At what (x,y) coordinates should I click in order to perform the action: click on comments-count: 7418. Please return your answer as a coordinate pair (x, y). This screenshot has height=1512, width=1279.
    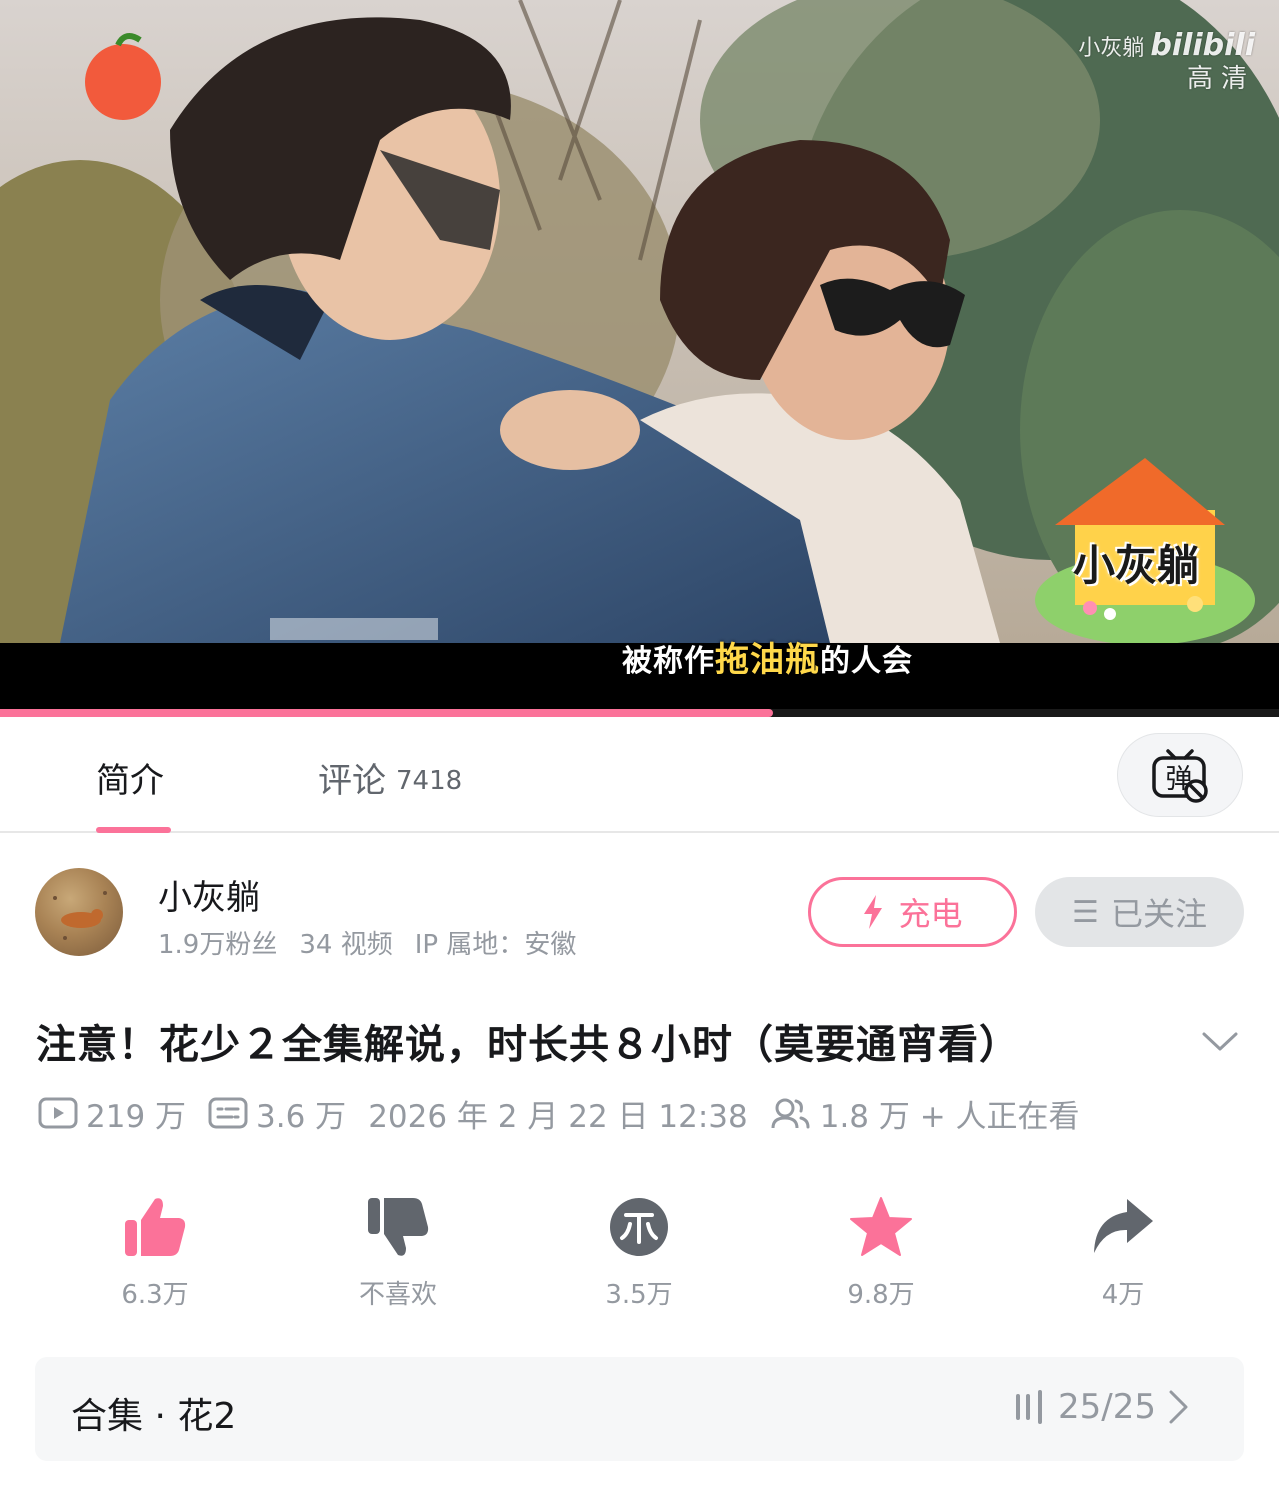
    Looking at the image, I should click on (429, 781).